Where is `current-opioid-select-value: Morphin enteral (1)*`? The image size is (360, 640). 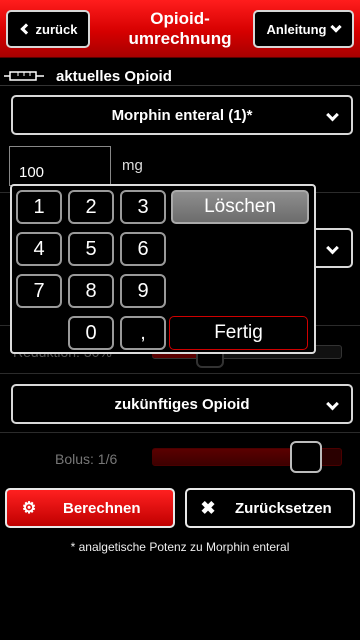 current-opioid-select-value: Morphin enteral (1)* is located at coordinates (182, 115).